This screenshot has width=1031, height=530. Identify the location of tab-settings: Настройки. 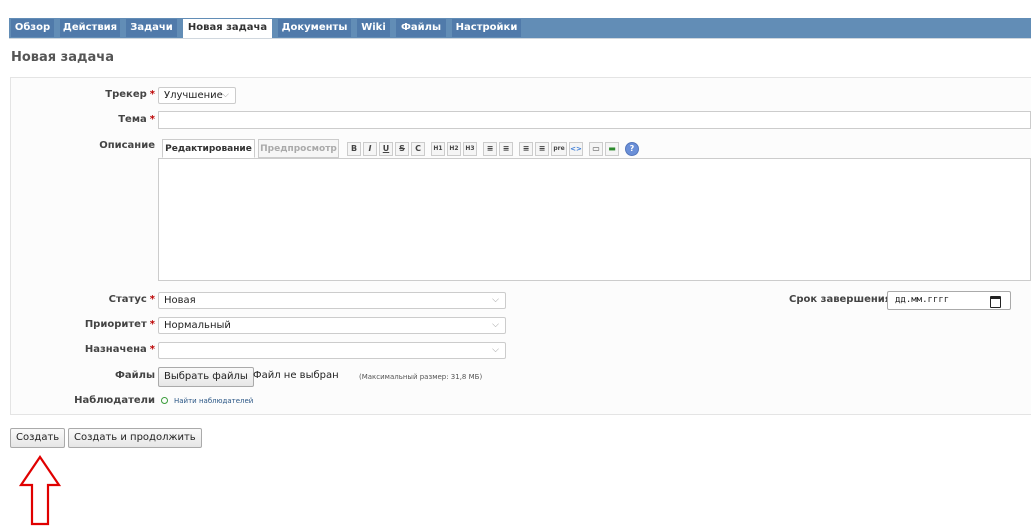
(486, 28).